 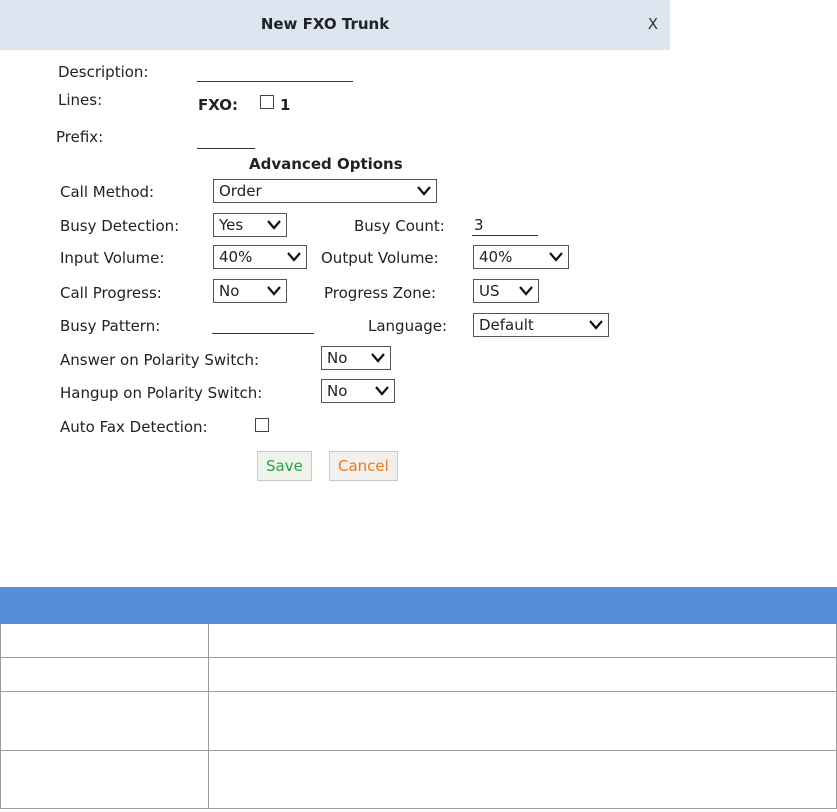 I want to click on call-progress-value: No, so click(x=229, y=291).